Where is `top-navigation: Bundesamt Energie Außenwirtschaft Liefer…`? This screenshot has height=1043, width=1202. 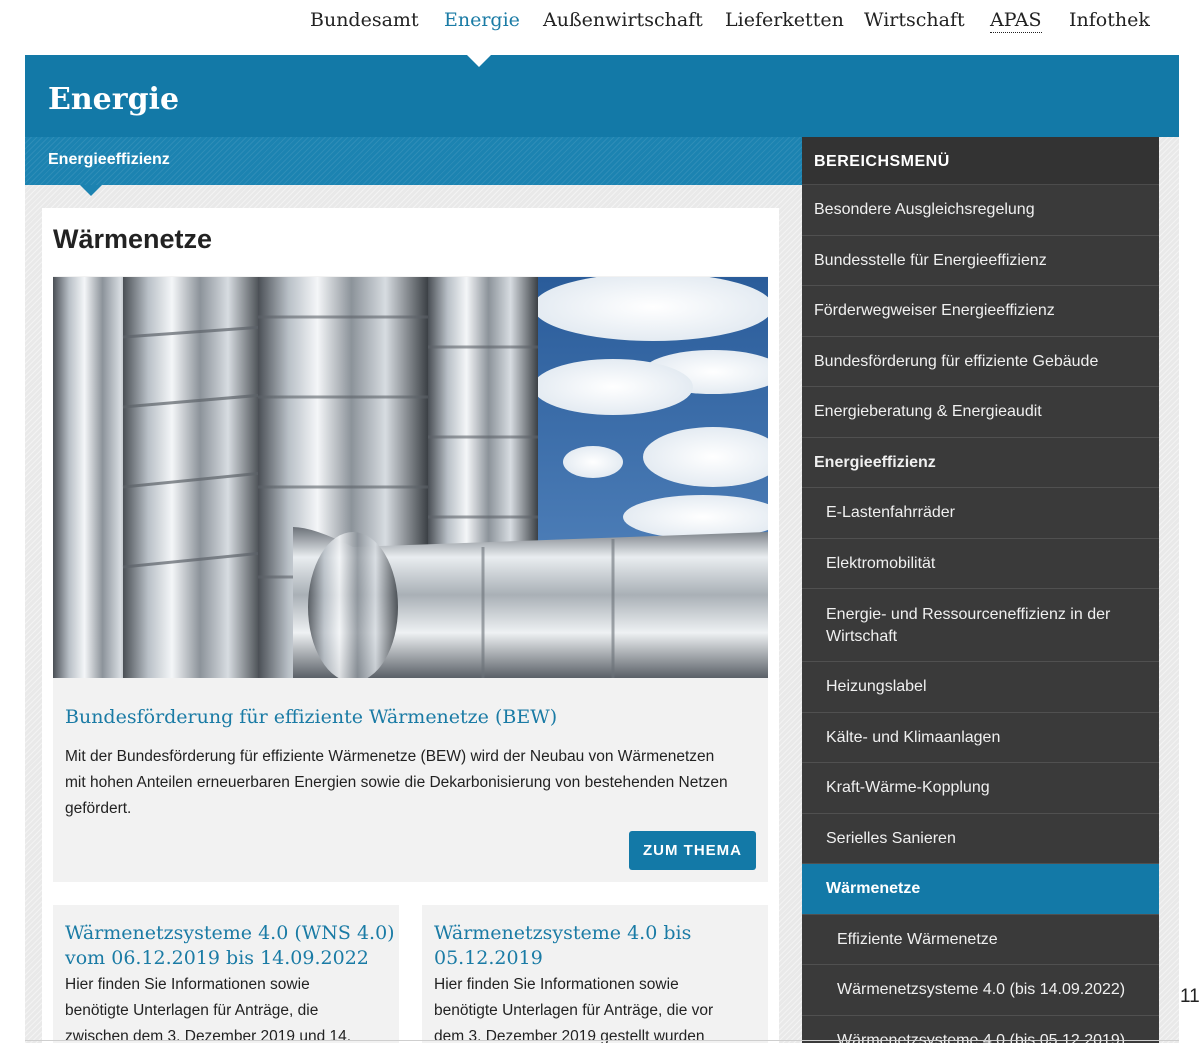
top-navigation: Bundesamt Energie Außenwirtschaft Liefer… is located at coordinates (601, 27).